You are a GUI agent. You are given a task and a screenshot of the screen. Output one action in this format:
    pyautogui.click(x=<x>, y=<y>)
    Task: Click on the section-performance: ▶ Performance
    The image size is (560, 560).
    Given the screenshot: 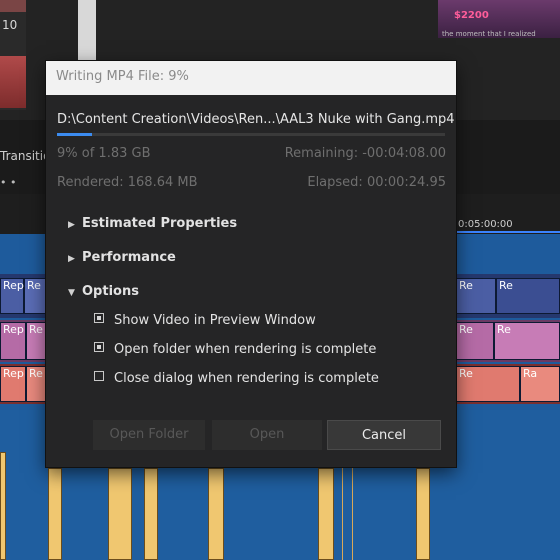 What is the action you would take?
    pyautogui.click(x=122, y=257)
    